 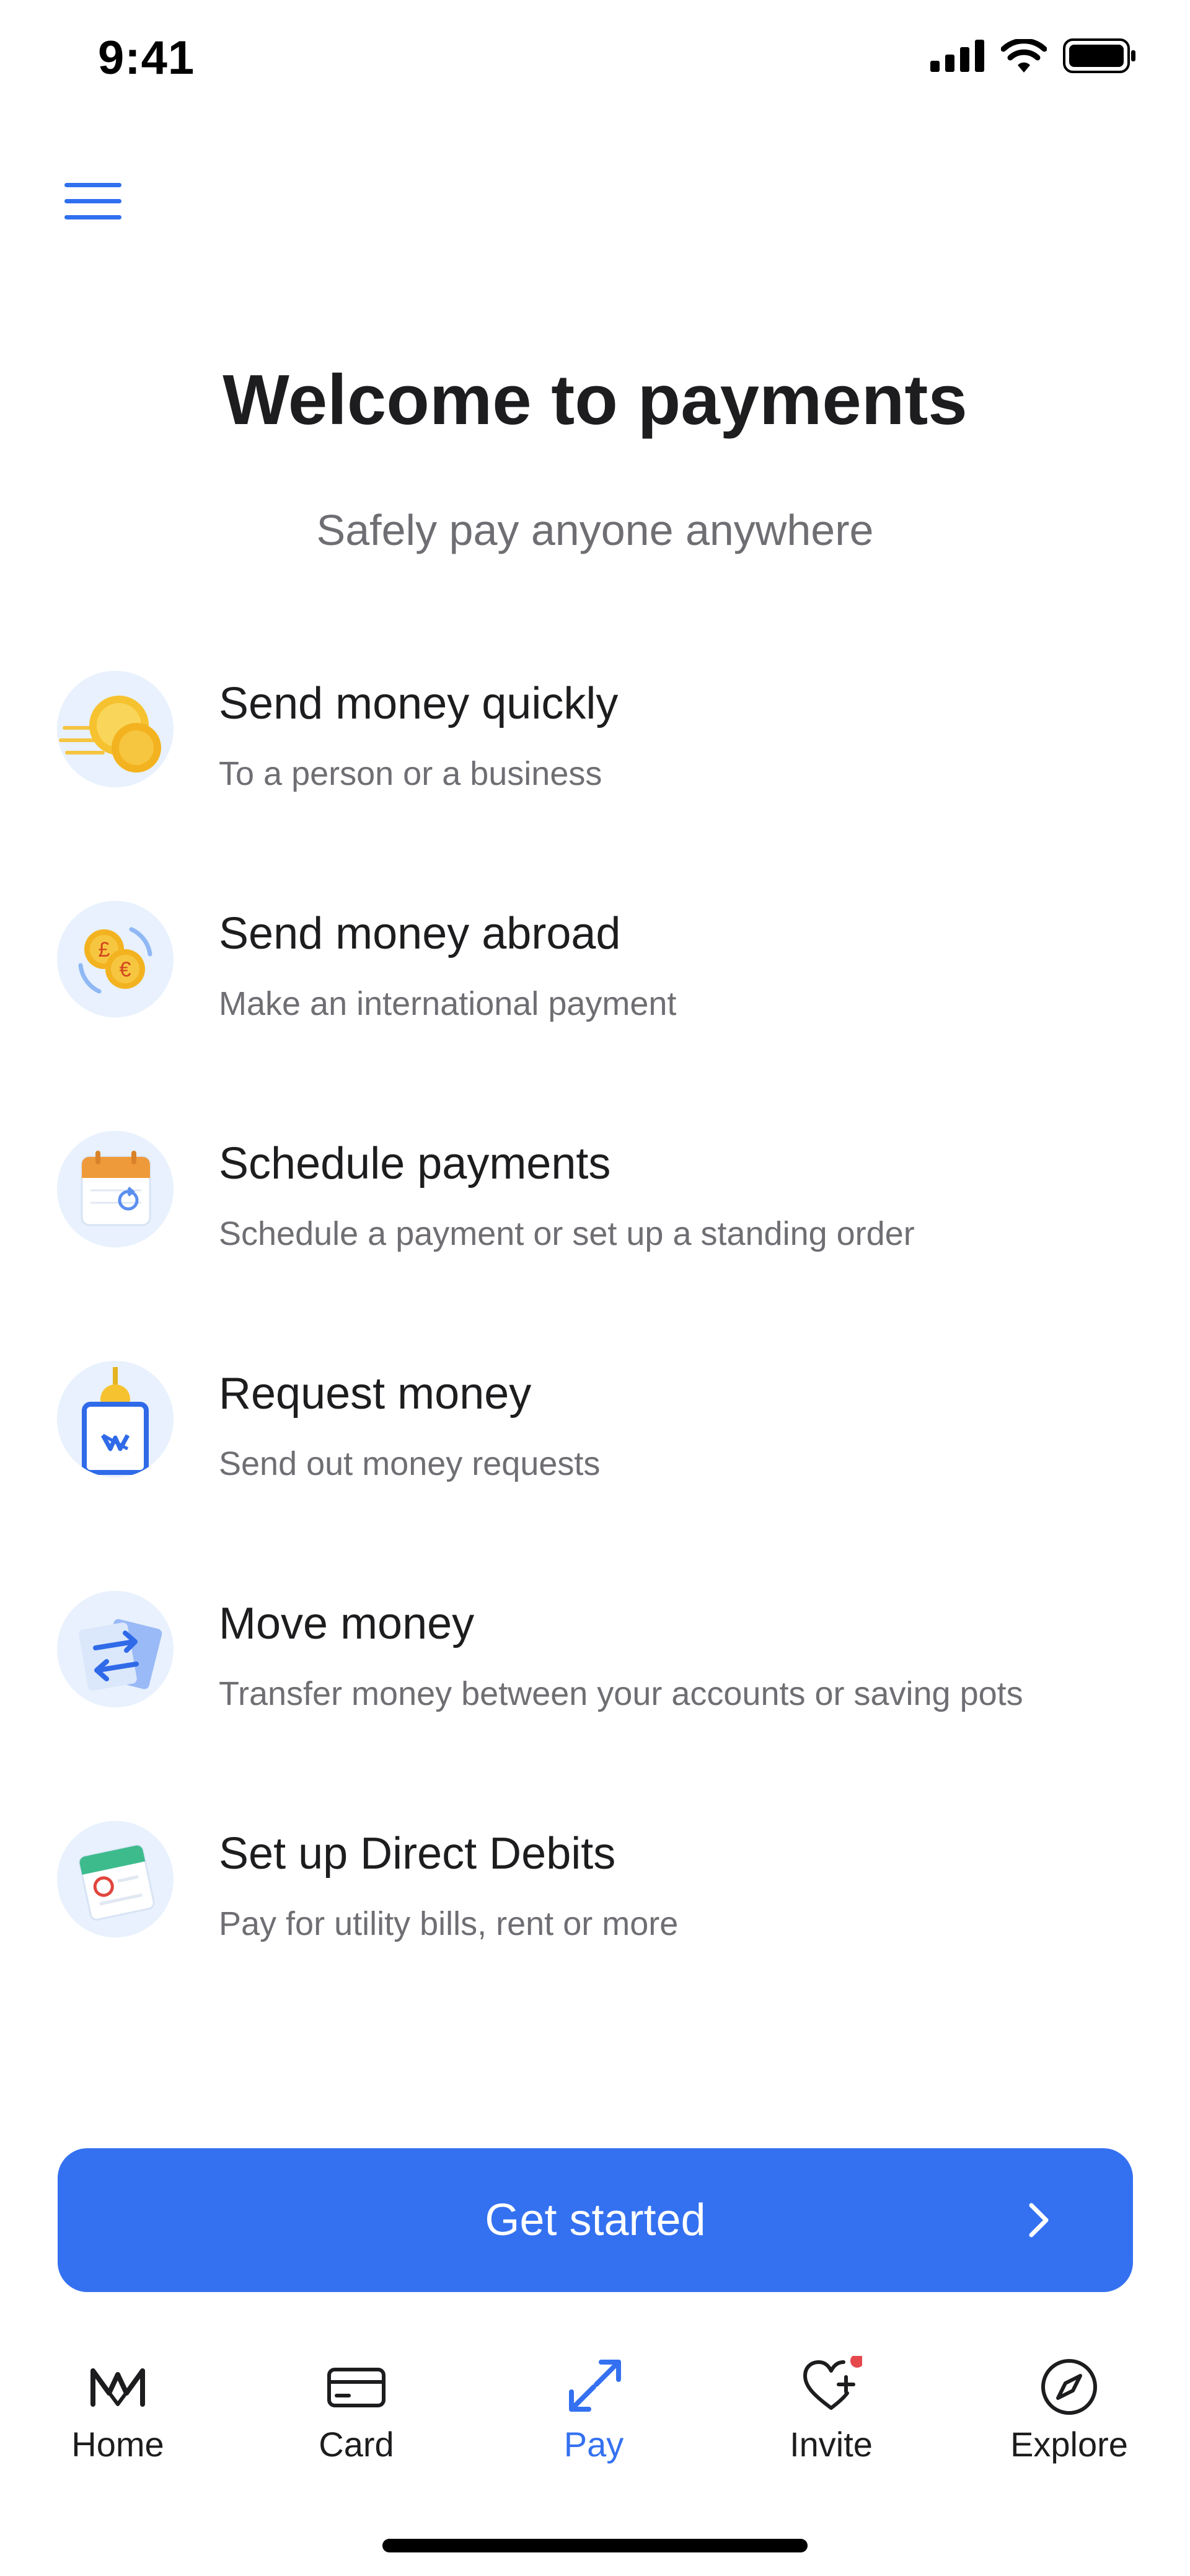 What do you see at coordinates (115, 959) in the screenshot?
I see `currency-exchange-icon: £ €` at bounding box center [115, 959].